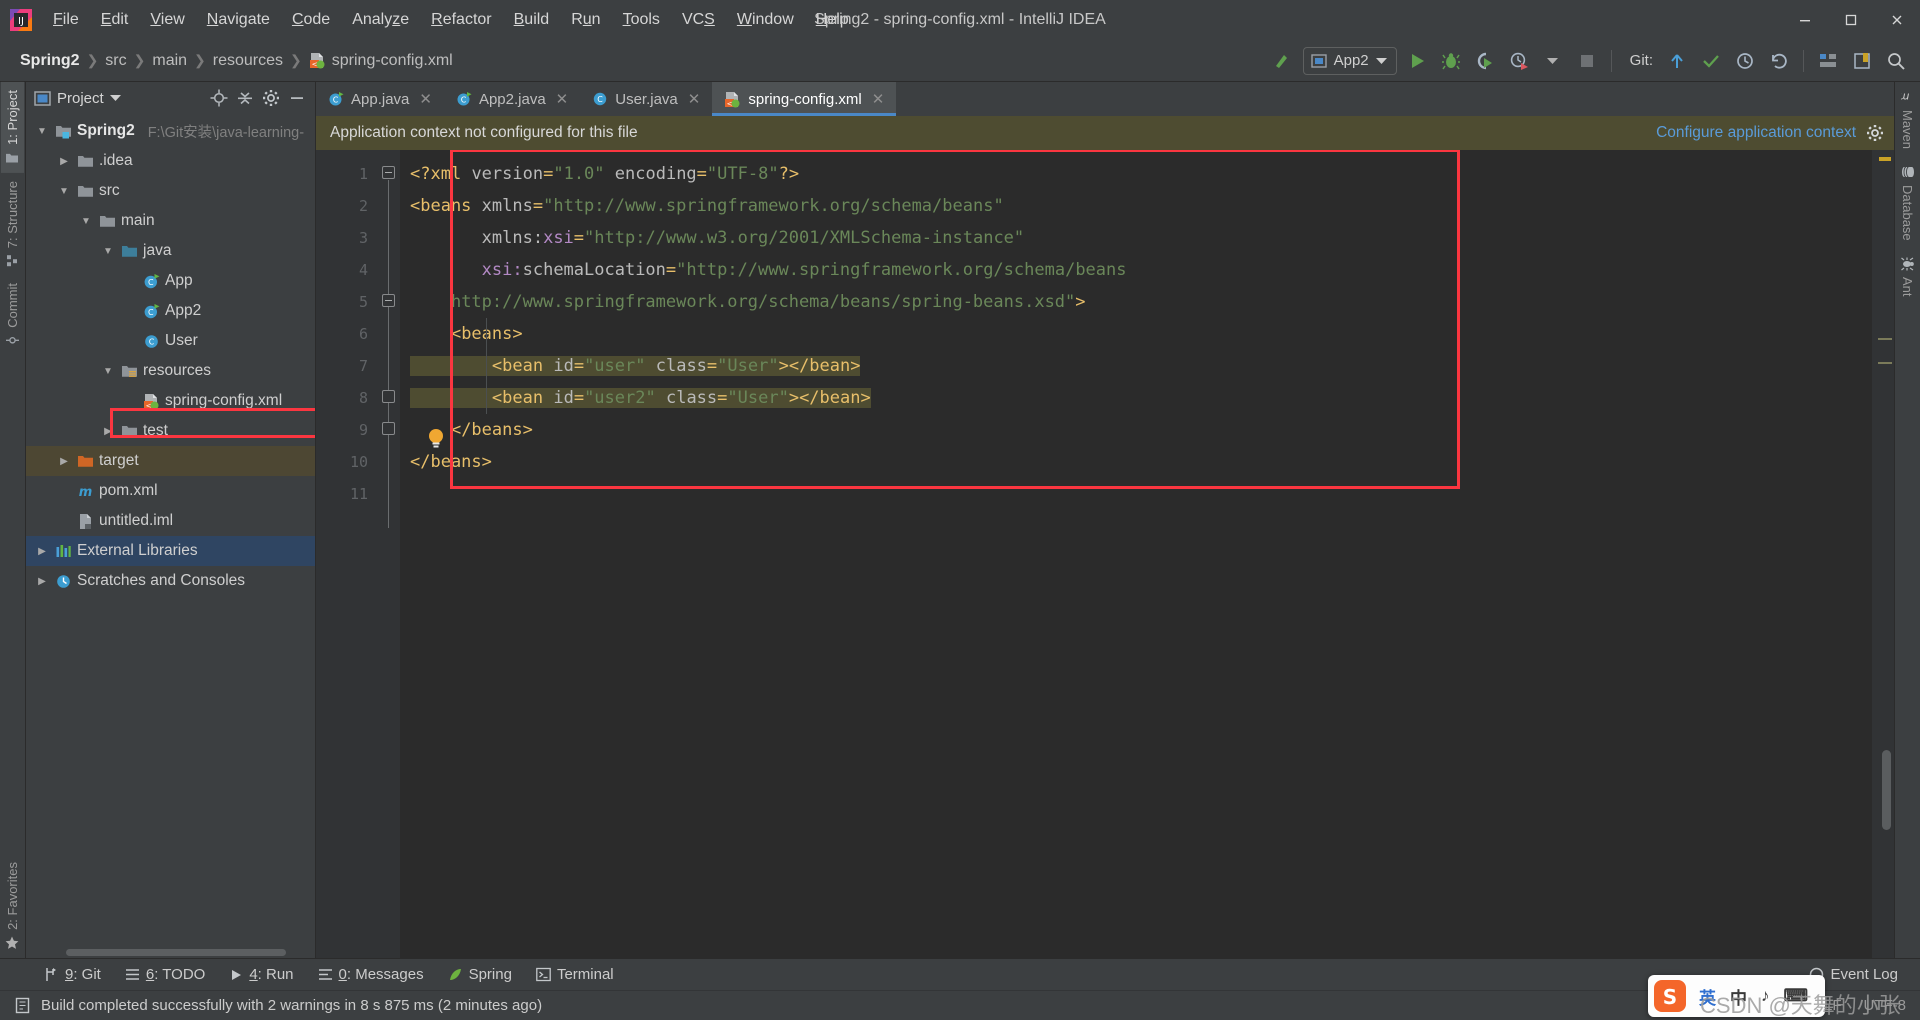  Describe the element at coordinates (388, 172) in the screenshot. I see `fold-marker-line2` at that location.